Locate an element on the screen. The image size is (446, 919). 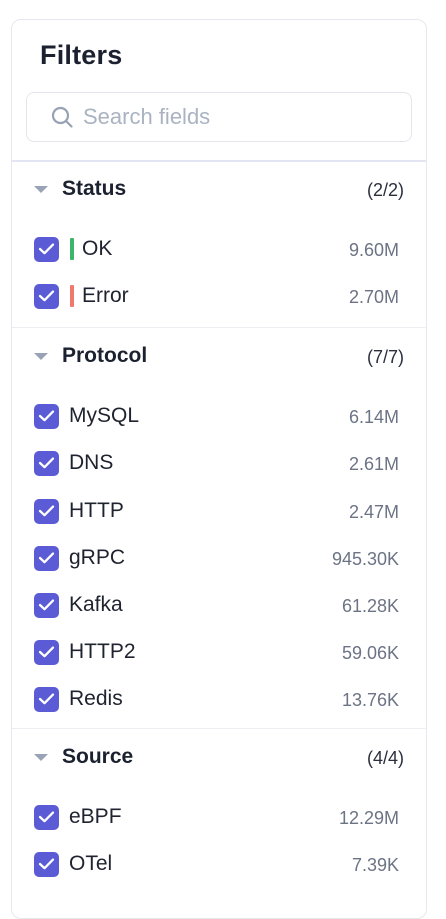
filter-label: gRPC is located at coordinates (97, 557).